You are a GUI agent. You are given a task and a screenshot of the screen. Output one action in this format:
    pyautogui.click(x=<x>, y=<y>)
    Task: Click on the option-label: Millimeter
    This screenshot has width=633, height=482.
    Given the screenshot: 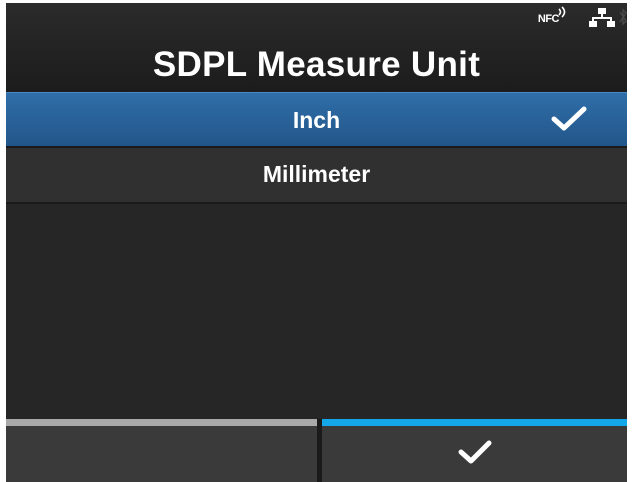 What is the action you would take?
    pyautogui.click(x=316, y=174)
    